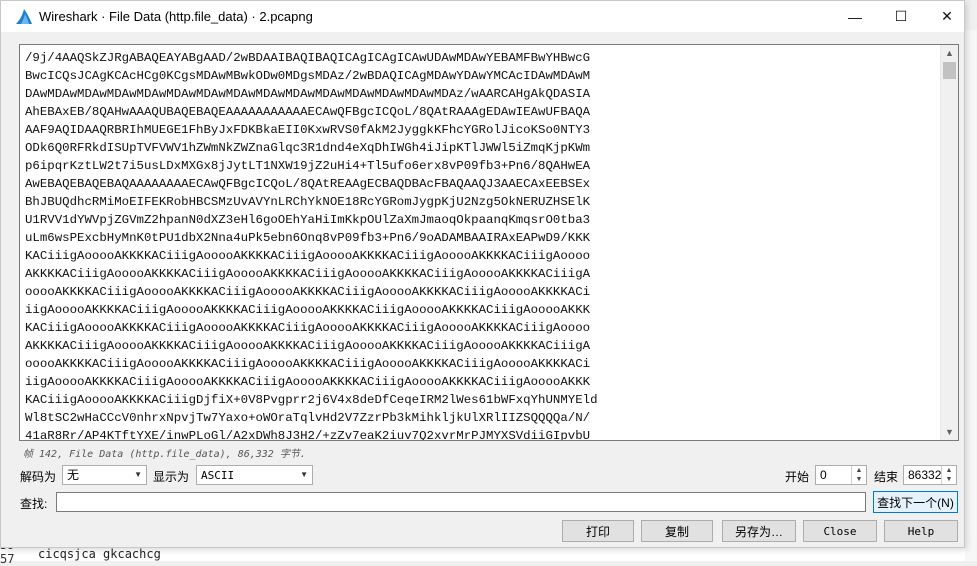  I want to click on scroll-up-icon: ▲, so click(949, 53).